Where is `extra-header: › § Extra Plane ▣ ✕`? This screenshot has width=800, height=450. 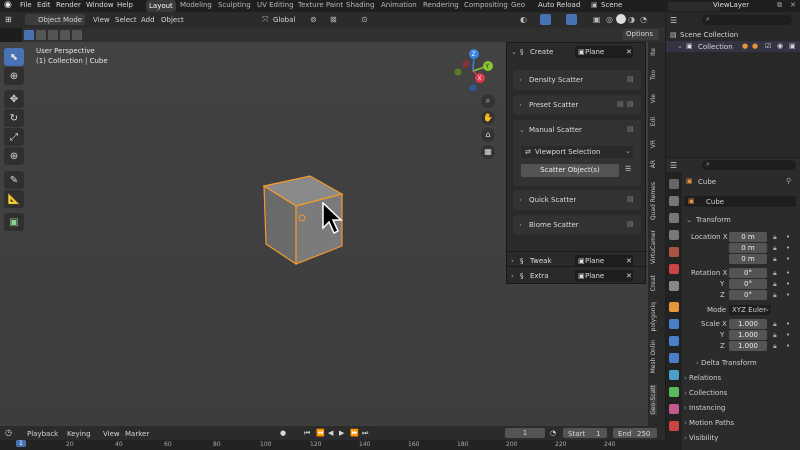
extra-header: › § Extra Plane ▣ ✕ is located at coordinates (577, 276).